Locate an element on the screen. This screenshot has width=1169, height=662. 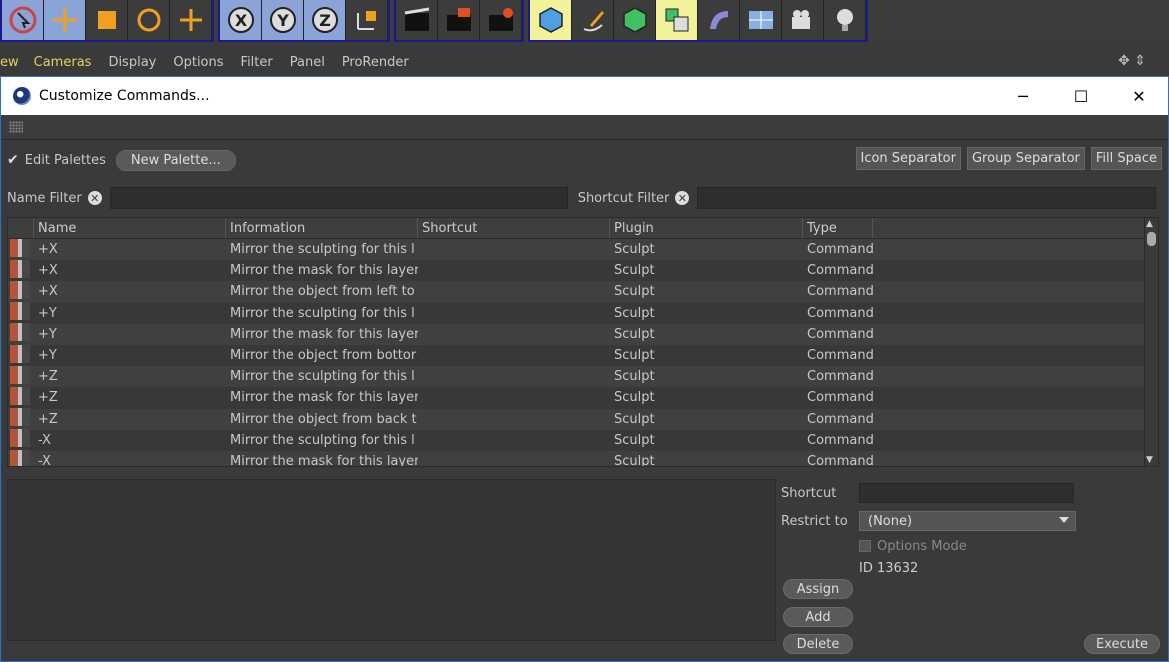
select-tool-icon is located at coordinates (23, 20).